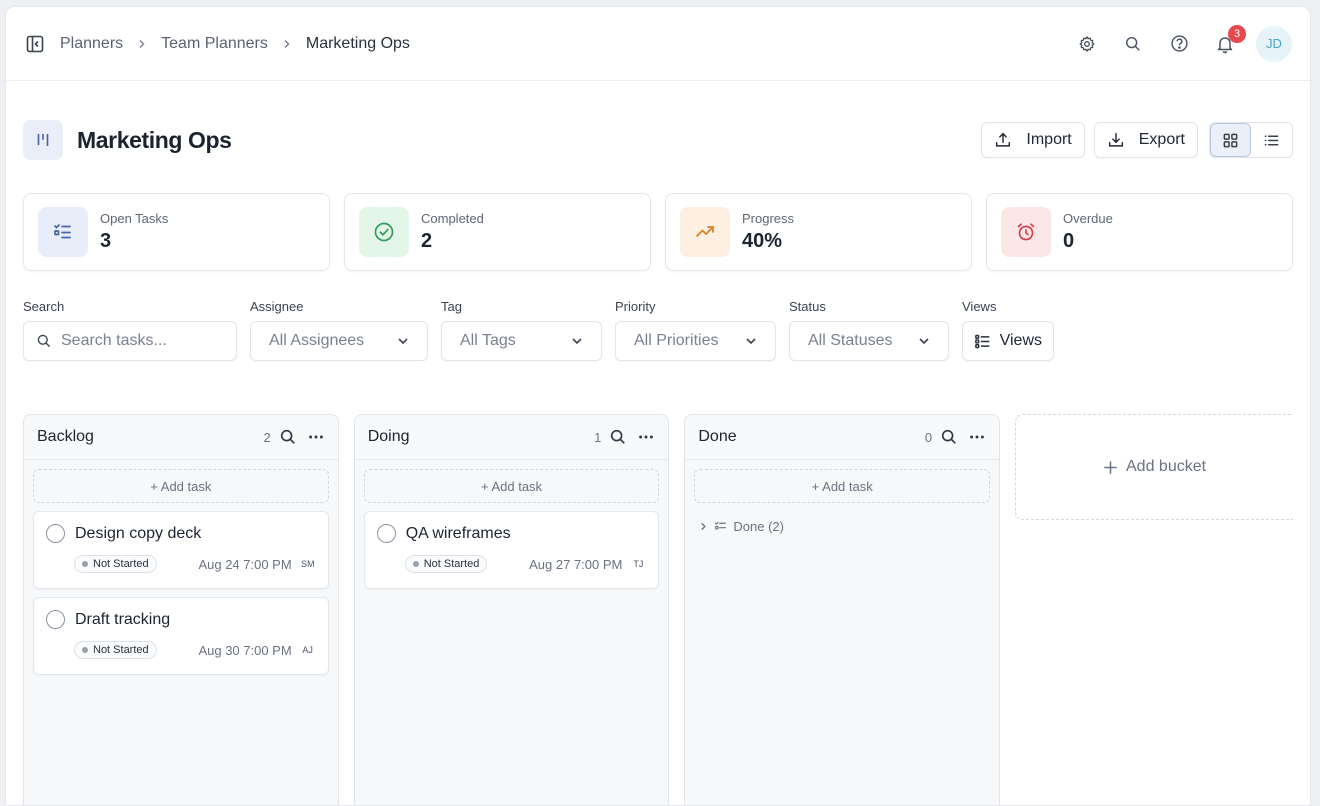  Describe the element at coordinates (44, 306) in the screenshot. I see `filter-label: Search` at that location.